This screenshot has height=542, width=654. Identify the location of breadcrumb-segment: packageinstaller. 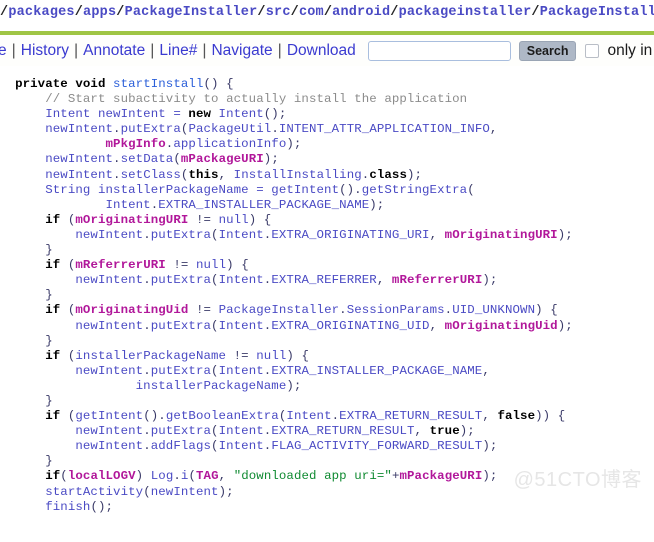
(465, 12).